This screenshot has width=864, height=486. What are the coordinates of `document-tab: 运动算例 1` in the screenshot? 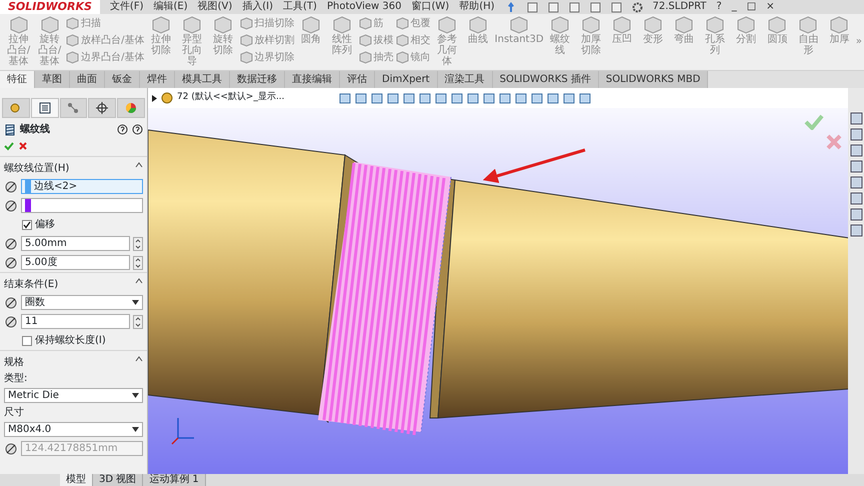 It's located at (174, 480).